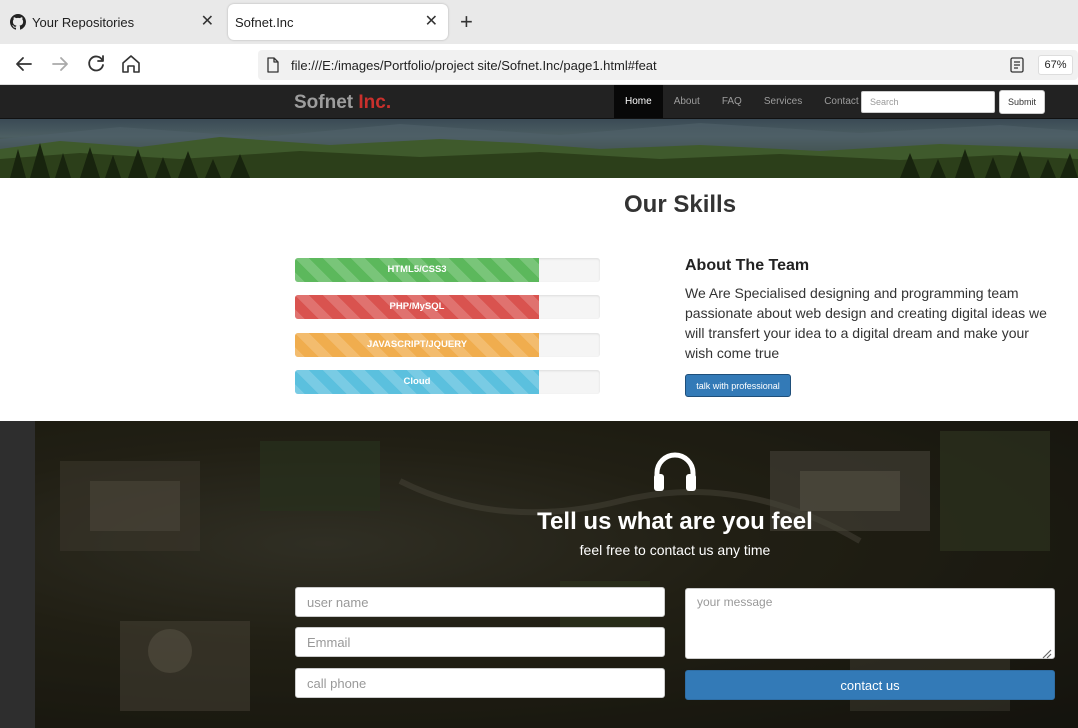  Describe the element at coordinates (480, 642) in the screenshot. I see `email-input` at that location.